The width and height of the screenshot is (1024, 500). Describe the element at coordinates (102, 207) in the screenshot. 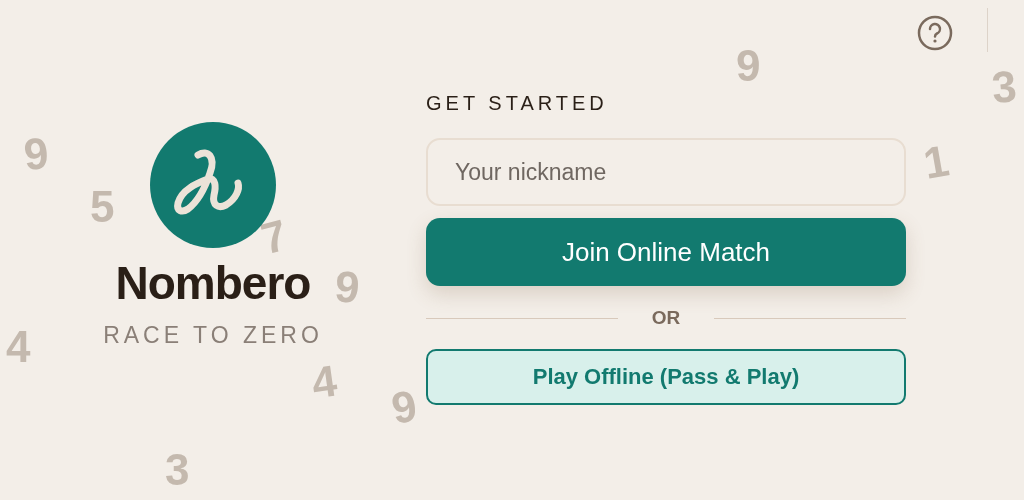

I see `background-digit: 5` at that location.